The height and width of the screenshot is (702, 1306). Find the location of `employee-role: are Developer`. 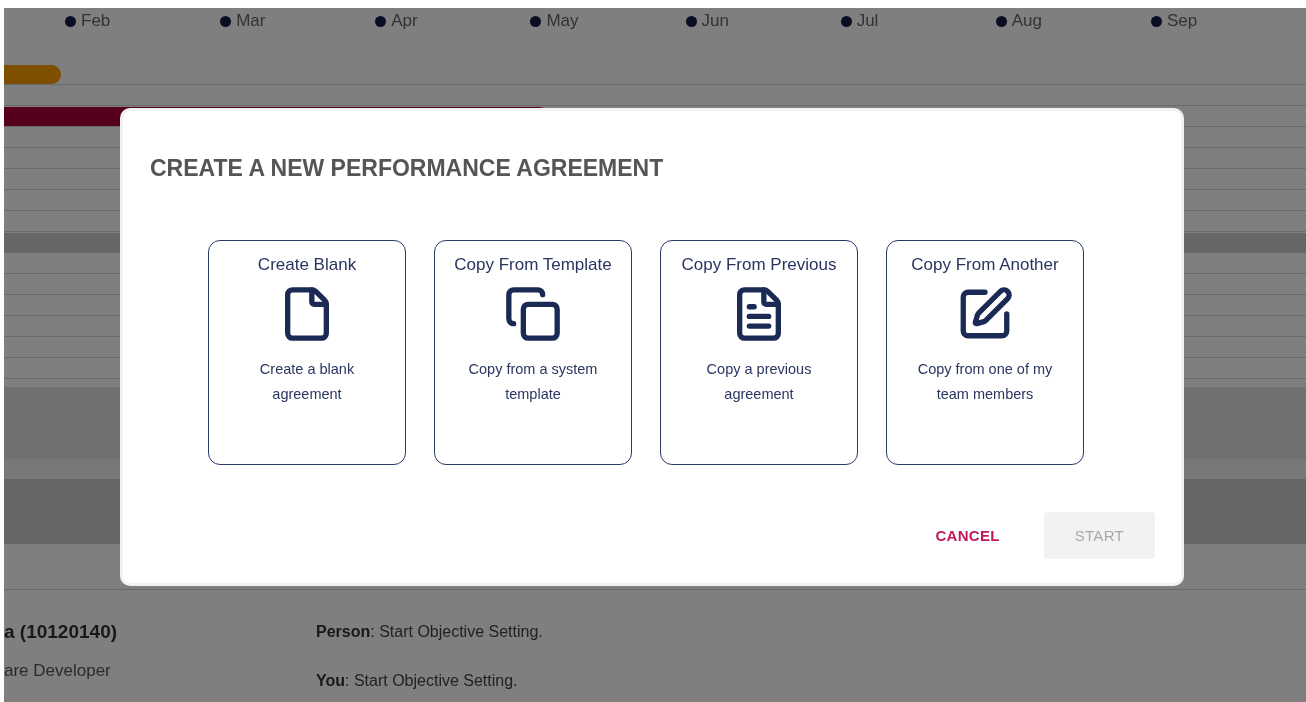

employee-role: are Developer is located at coordinates (58, 671).